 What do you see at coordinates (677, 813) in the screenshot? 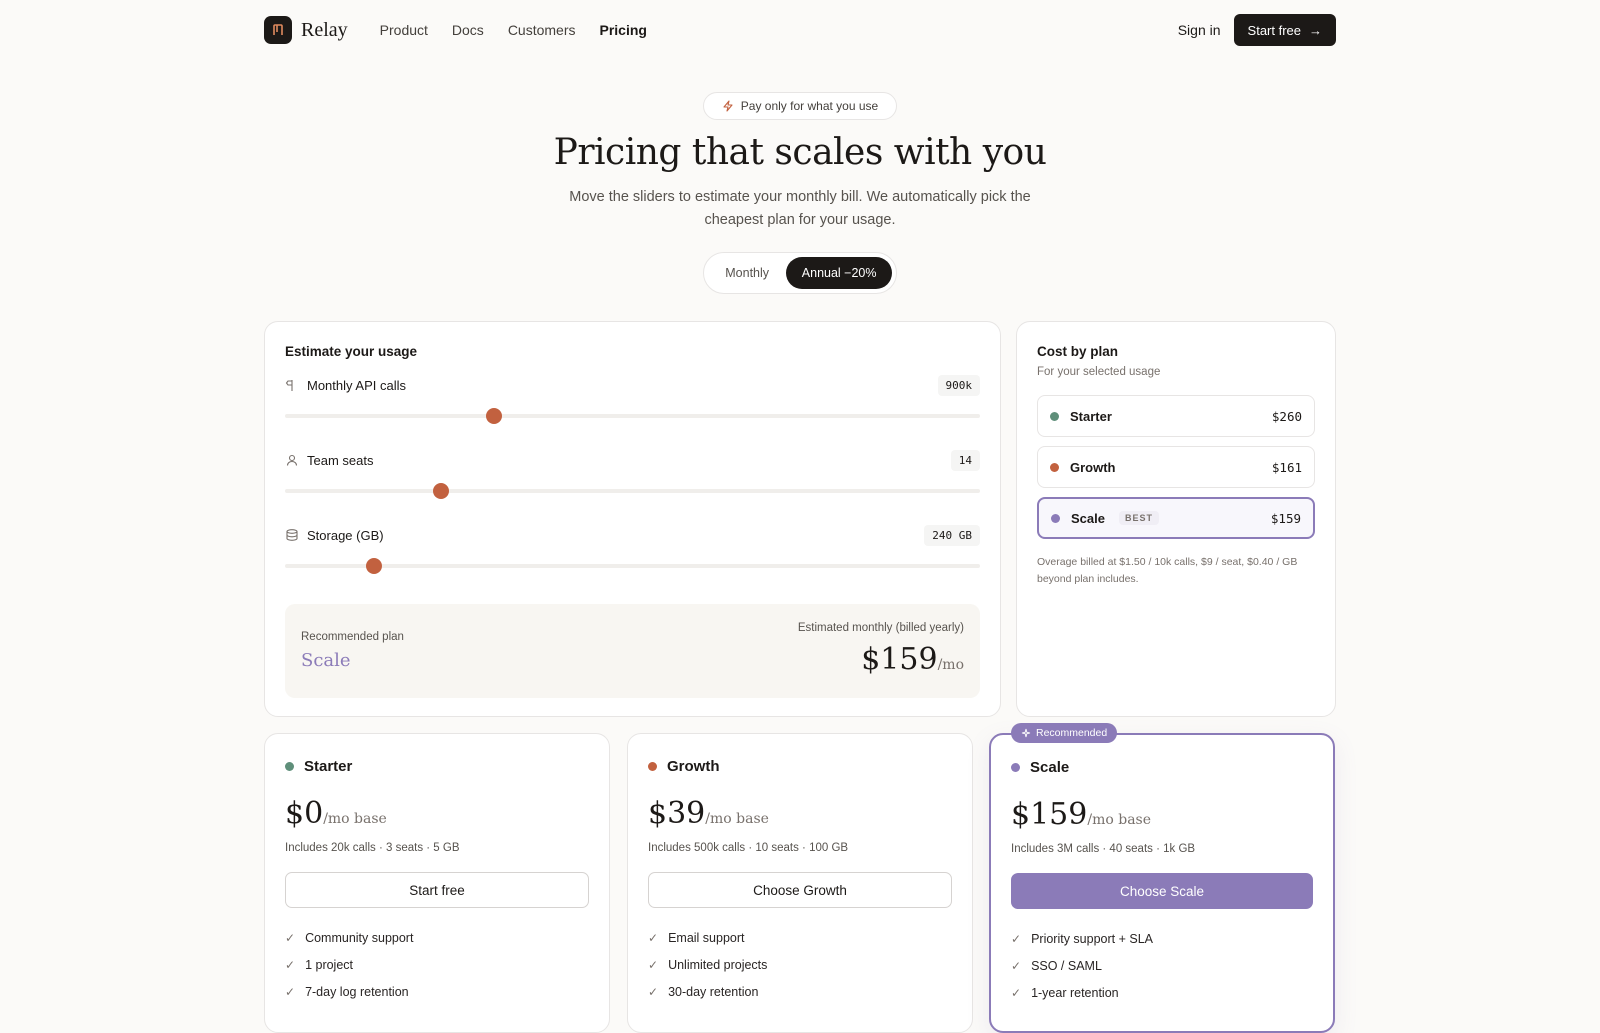
I see `tier-price-value: $39` at bounding box center [677, 813].